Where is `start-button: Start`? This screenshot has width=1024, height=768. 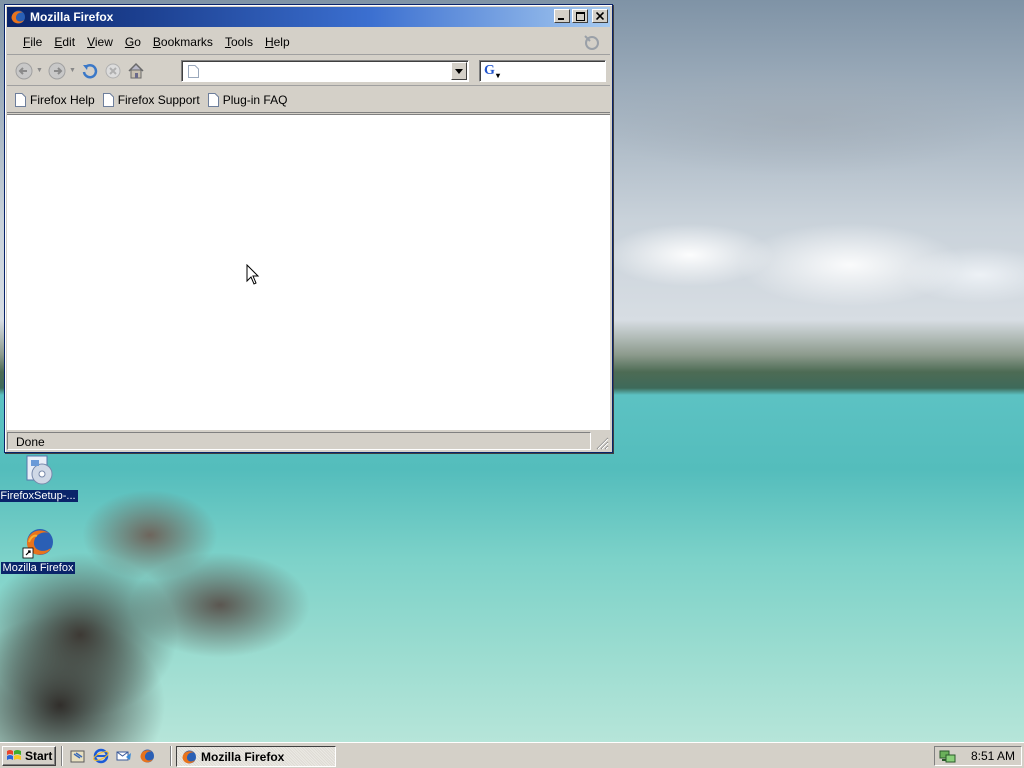 start-button: Start is located at coordinates (29, 756).